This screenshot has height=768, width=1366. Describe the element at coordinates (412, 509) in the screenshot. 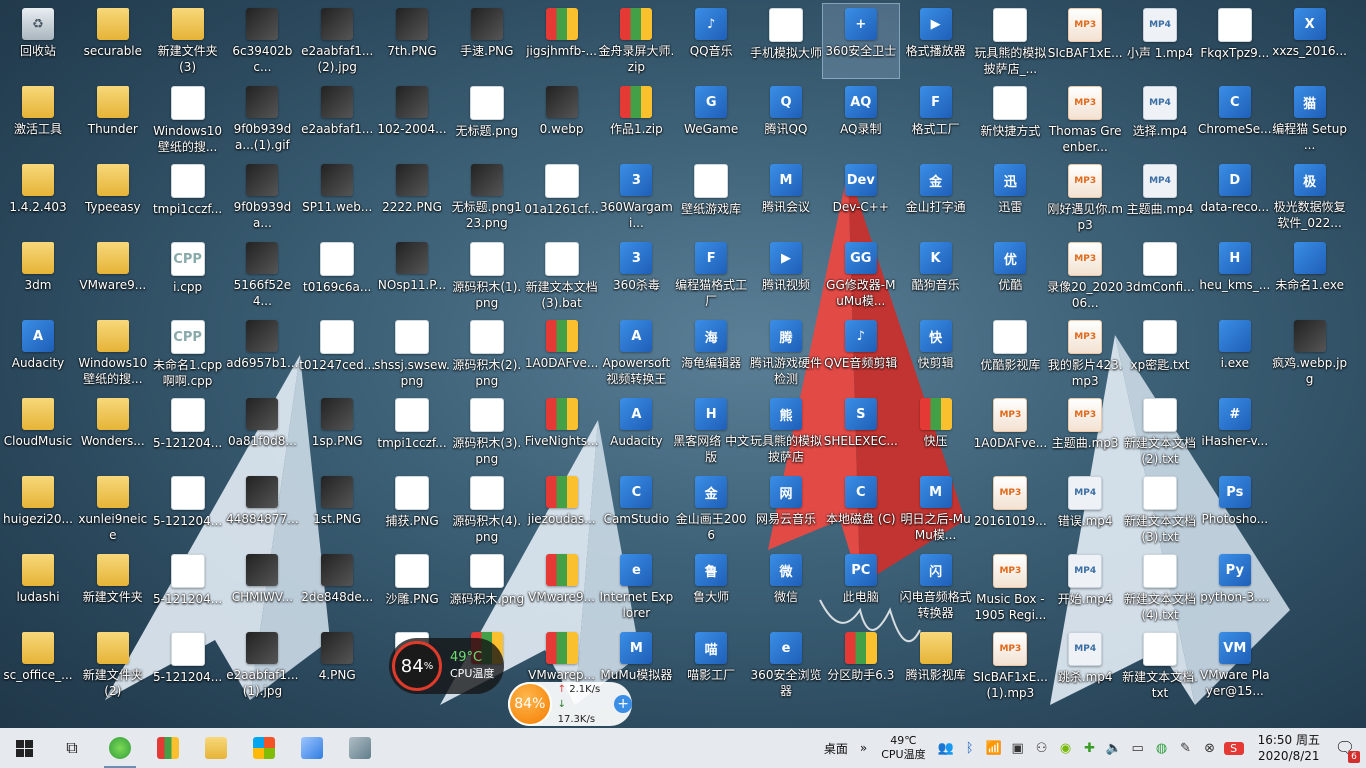

I see `desktop-icon: 捕获.PNG` at that location.